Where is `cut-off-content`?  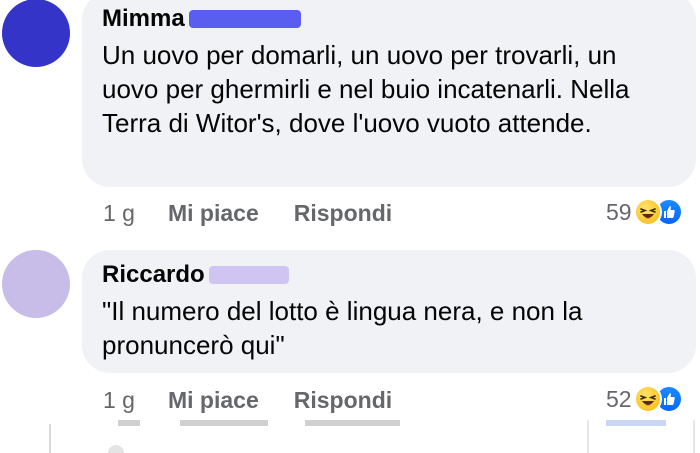 cut-off-content is located at coordinates (350, 436).